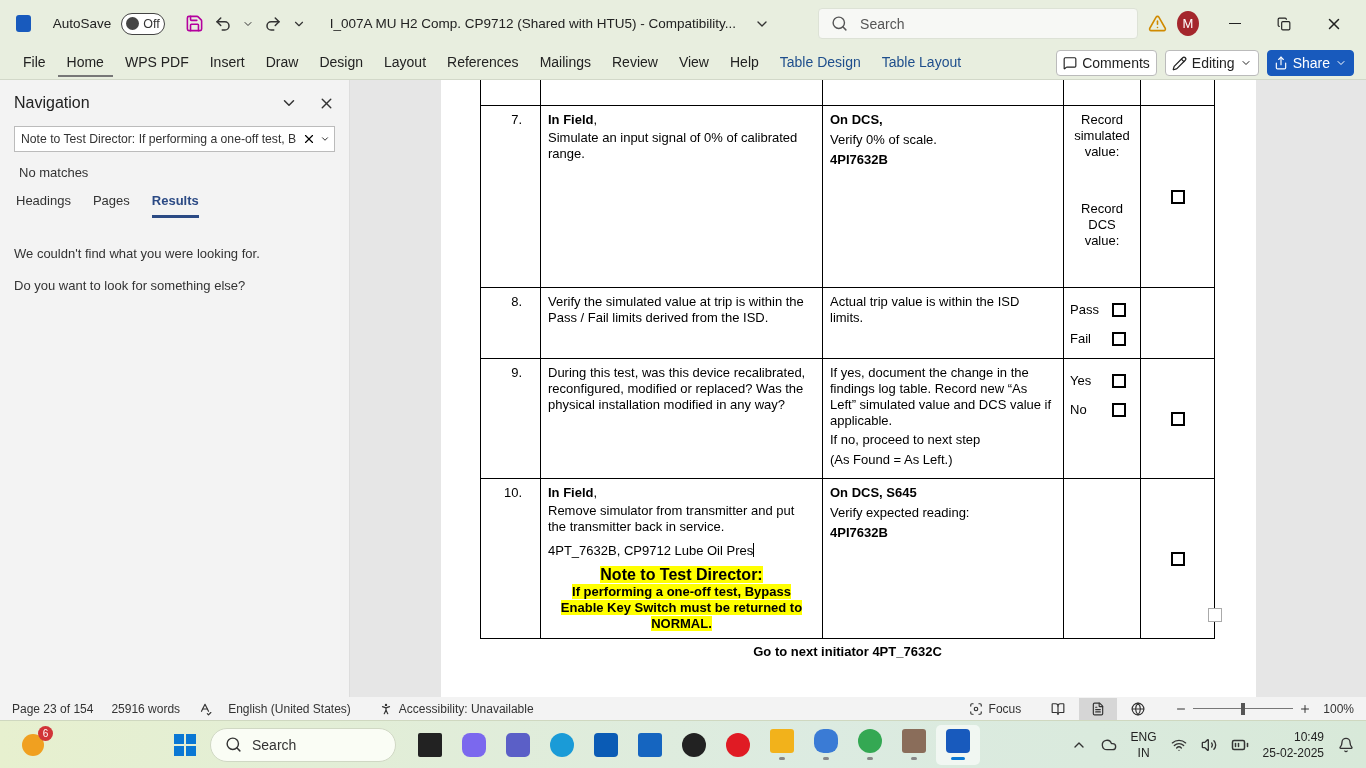 The image size is (1366, 768). What do you see at coordinates (156, 63) in the screenshot?
I see `ribbon-tab: WPS PDF` at bounding box center [156, 63].